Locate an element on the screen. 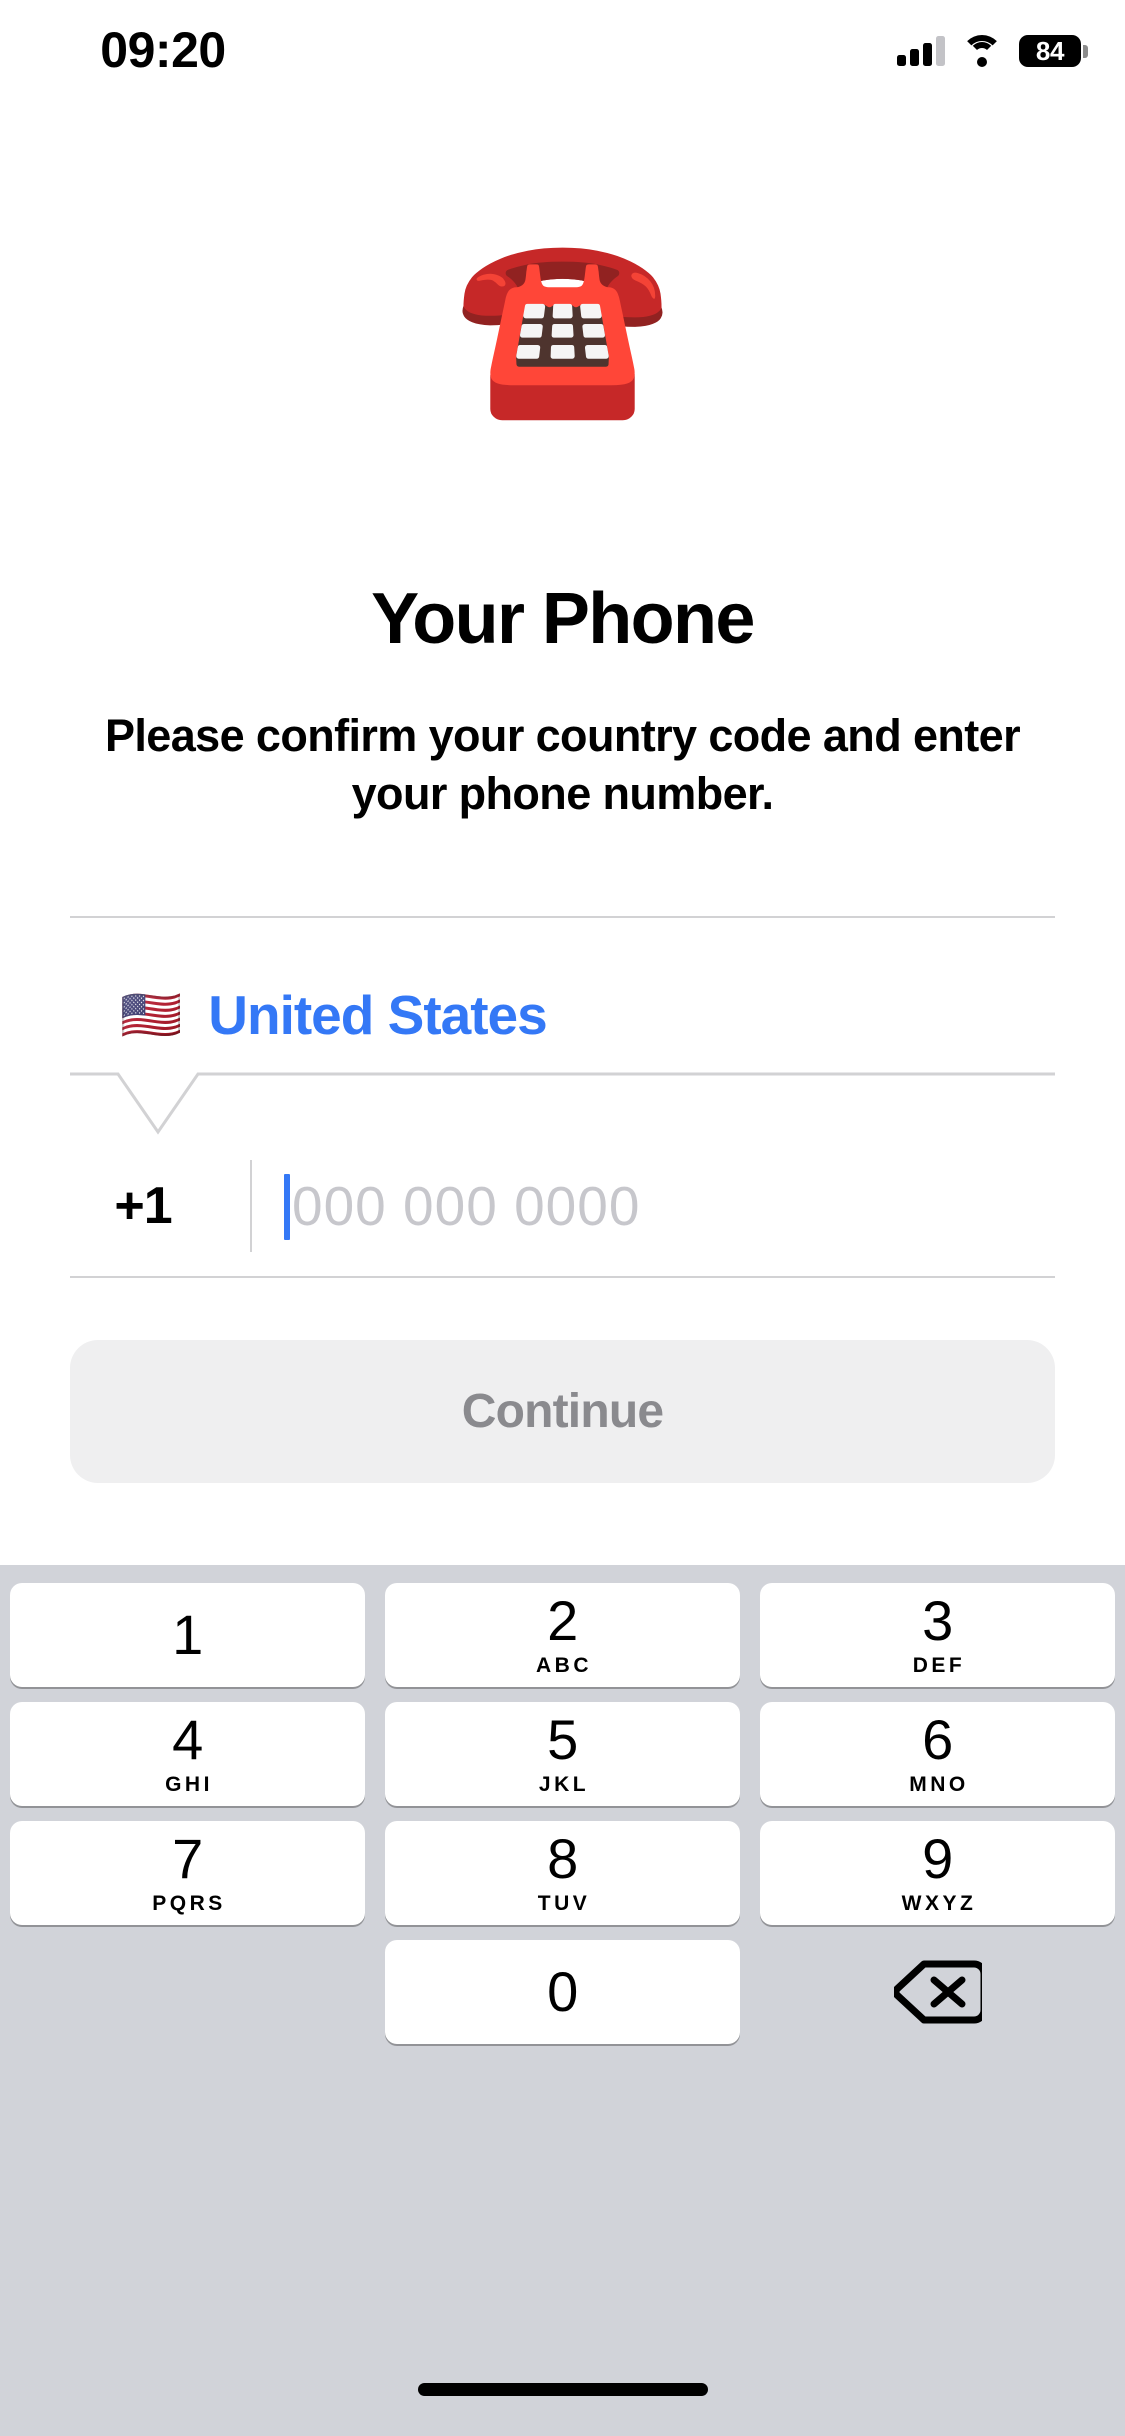  keypad-key-digit: 1 is located at coordinates (187, 1634).